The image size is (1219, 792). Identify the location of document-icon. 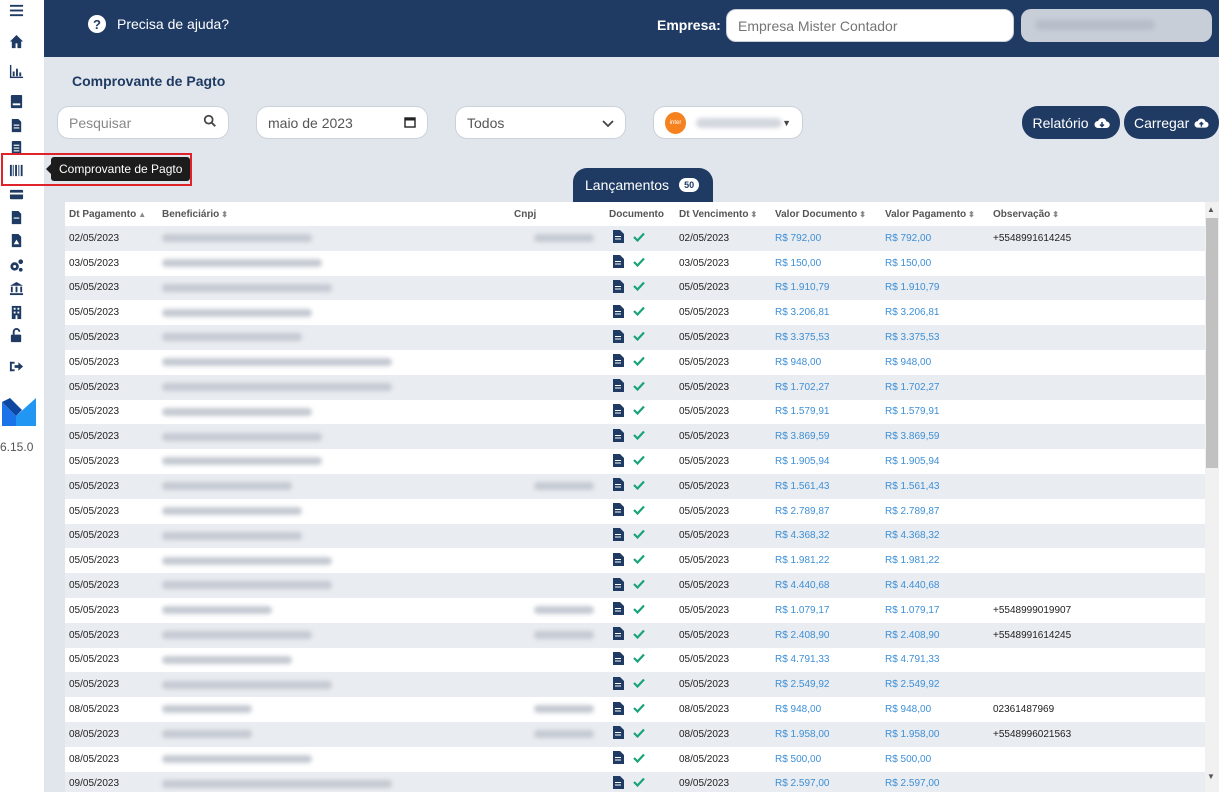
(16, 125).